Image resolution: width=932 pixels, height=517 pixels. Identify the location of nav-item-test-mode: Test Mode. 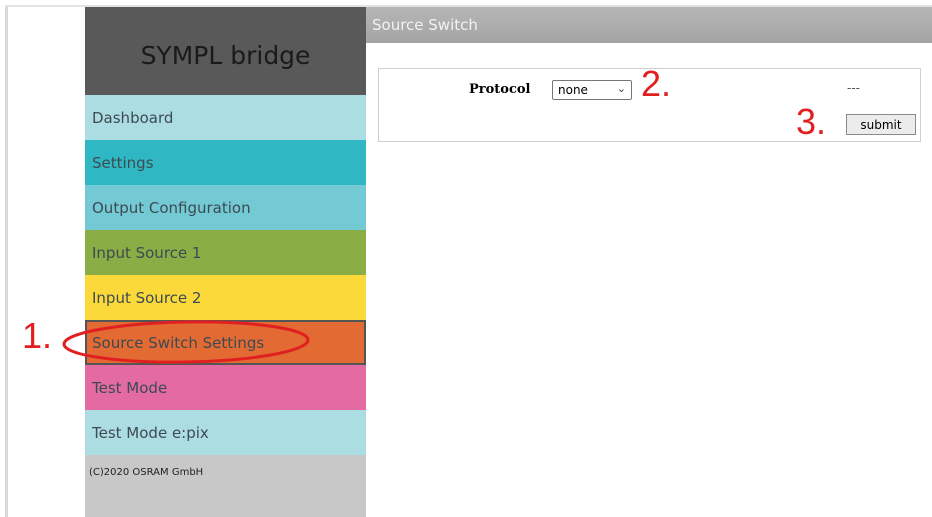
(225, 387).